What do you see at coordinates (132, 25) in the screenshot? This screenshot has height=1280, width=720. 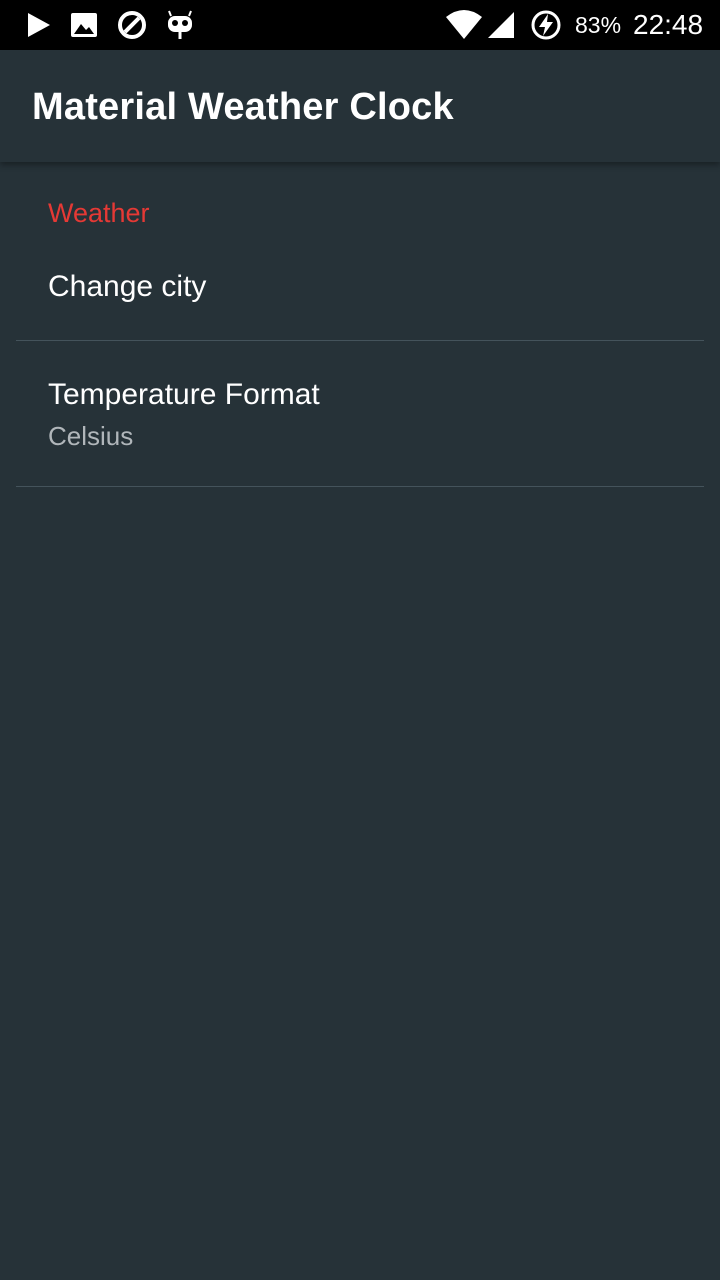 I see `do-not-disturb-icon` at bounding box center [132, 25].